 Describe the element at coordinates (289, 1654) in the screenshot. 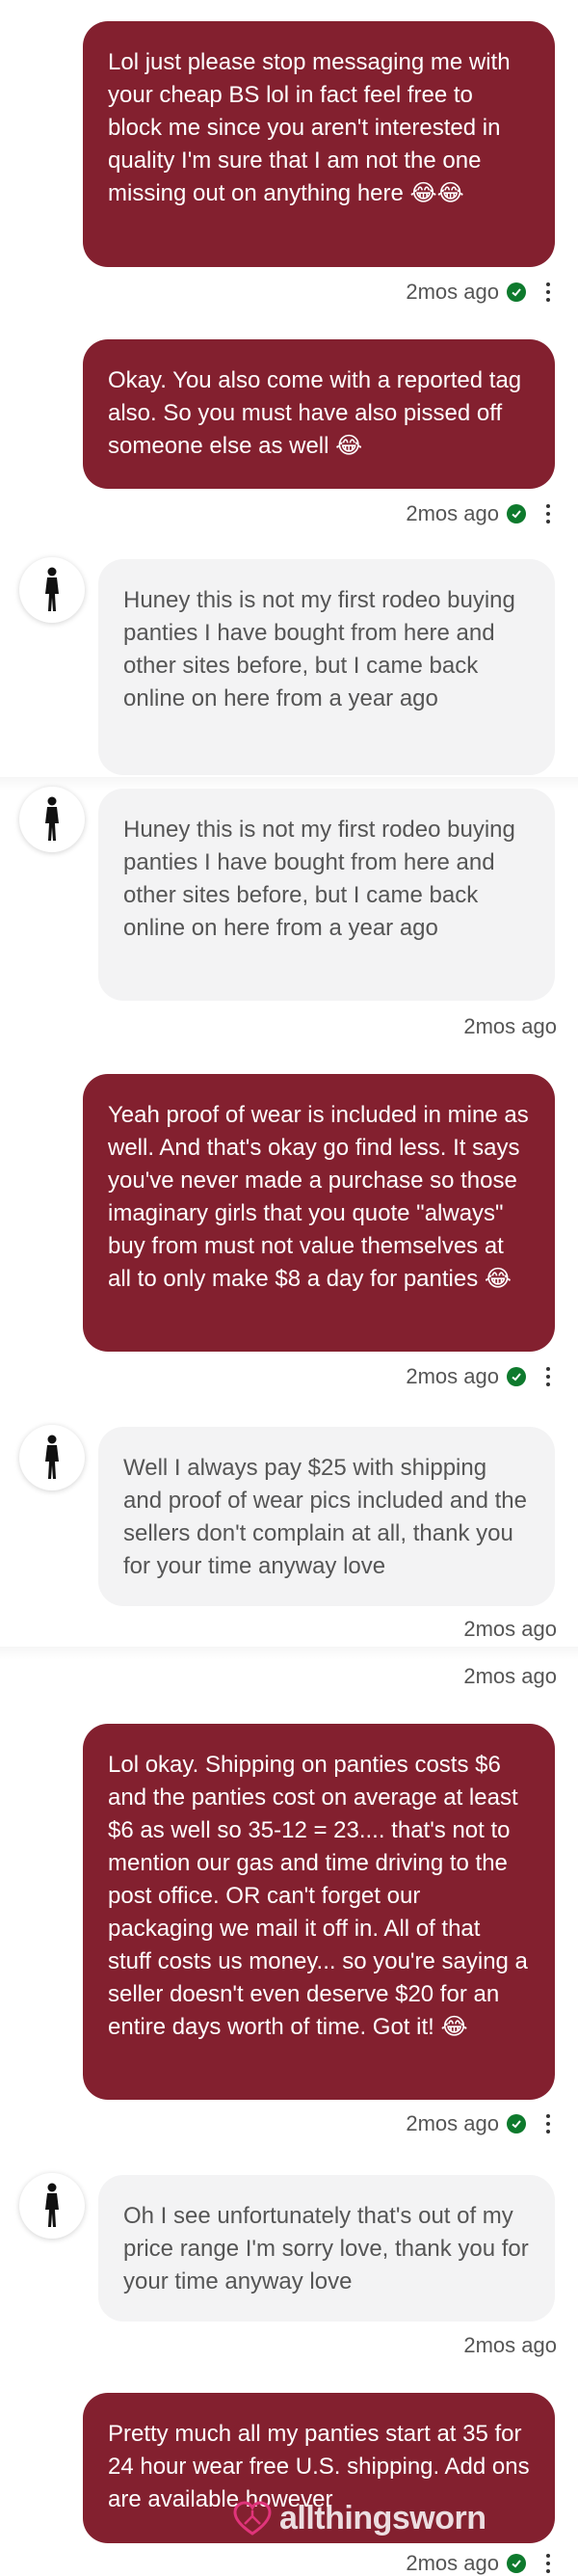

I see `screenshot-seam` at that location.